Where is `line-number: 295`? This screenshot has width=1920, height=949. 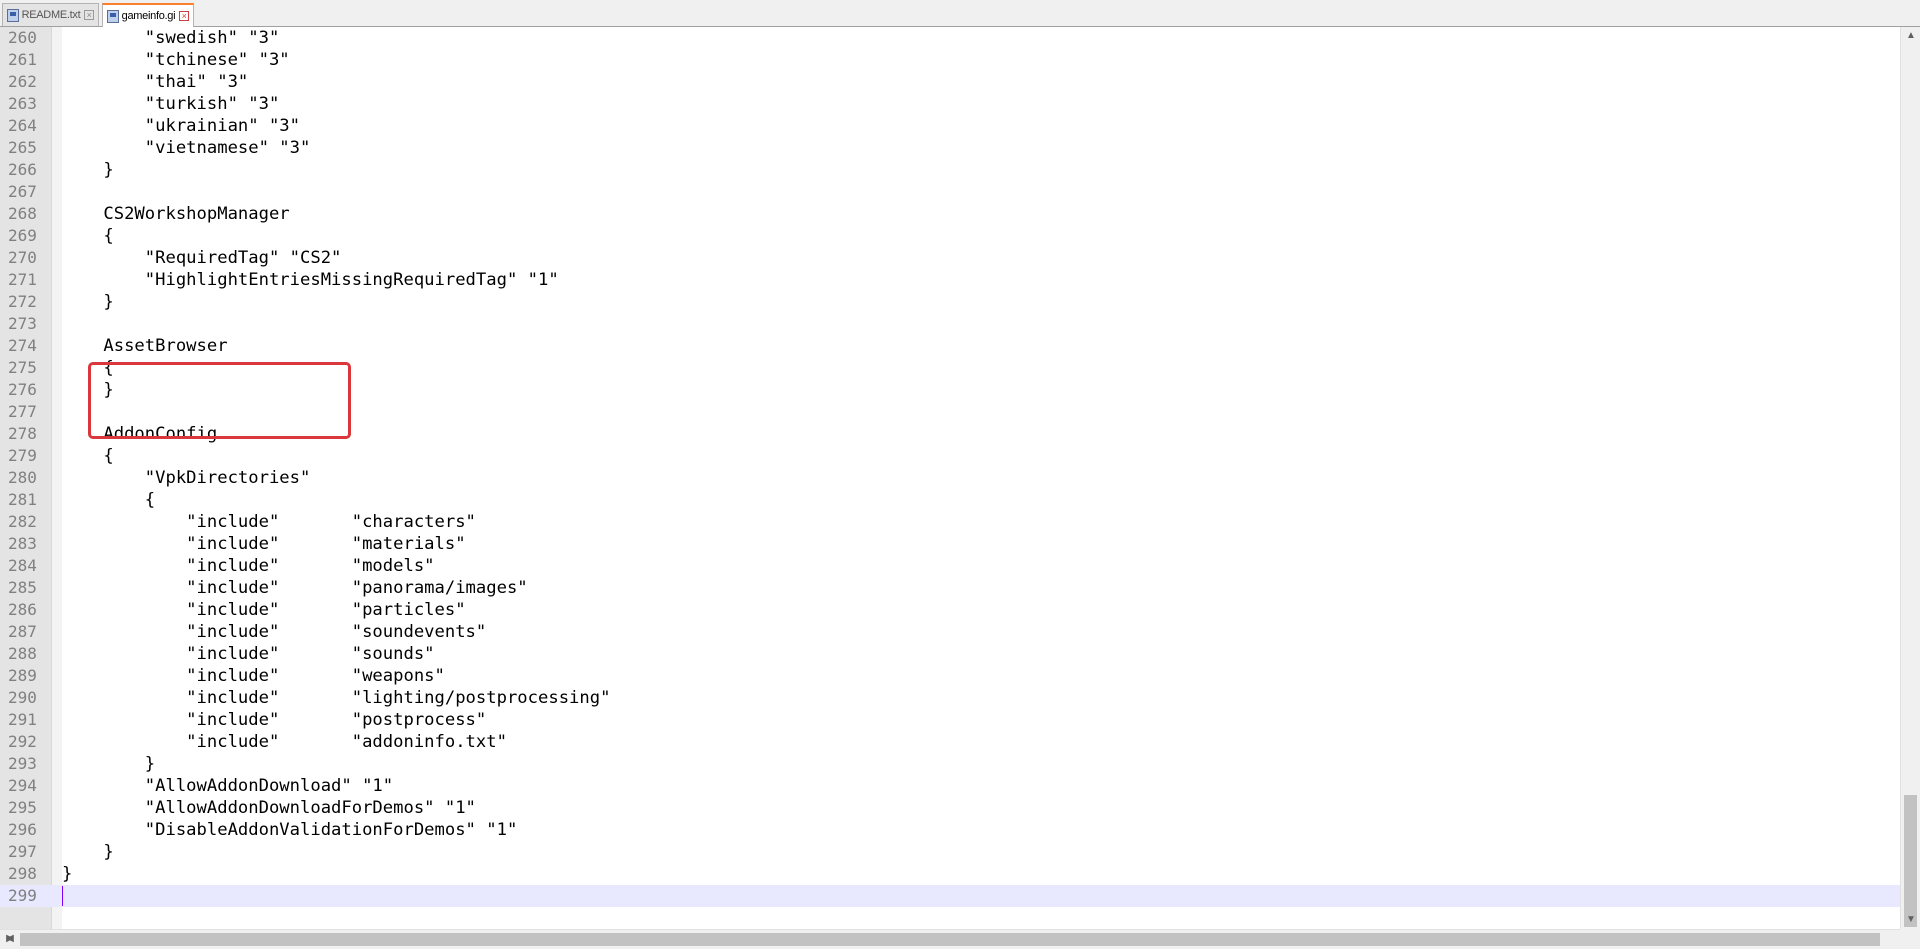
line-number: 295 is located at coordinates (22, 807).